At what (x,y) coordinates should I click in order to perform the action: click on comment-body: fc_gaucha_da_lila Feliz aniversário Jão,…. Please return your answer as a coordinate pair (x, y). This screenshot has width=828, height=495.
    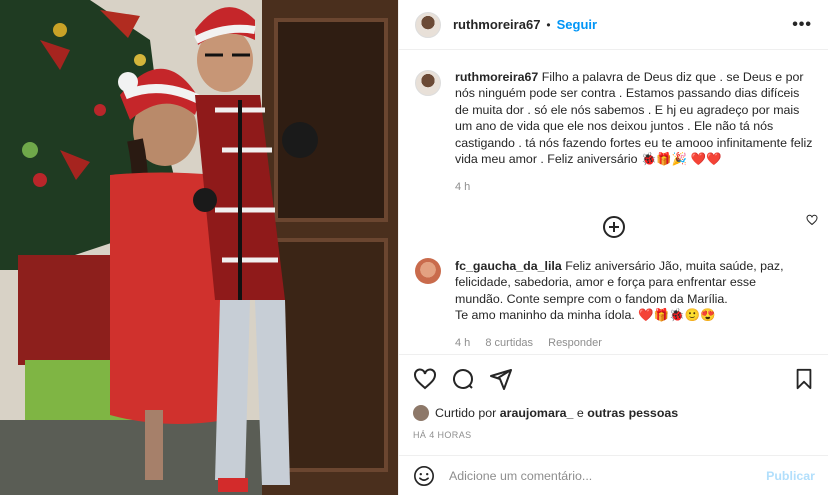
    Looking at the image, I should click on (625, 305).